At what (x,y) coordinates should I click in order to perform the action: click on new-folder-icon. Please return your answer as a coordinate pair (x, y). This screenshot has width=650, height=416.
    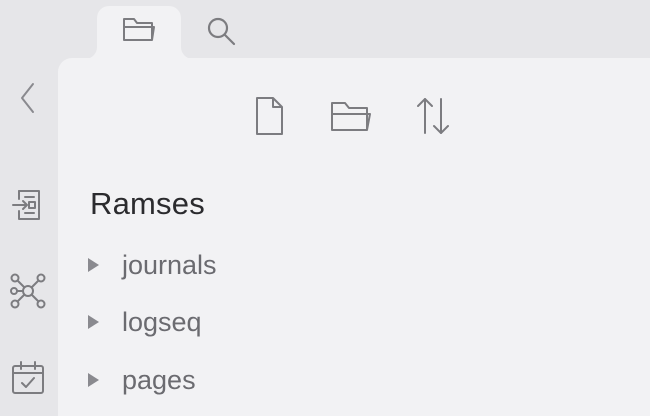
    Looking at the image, I should click on (351, 116).